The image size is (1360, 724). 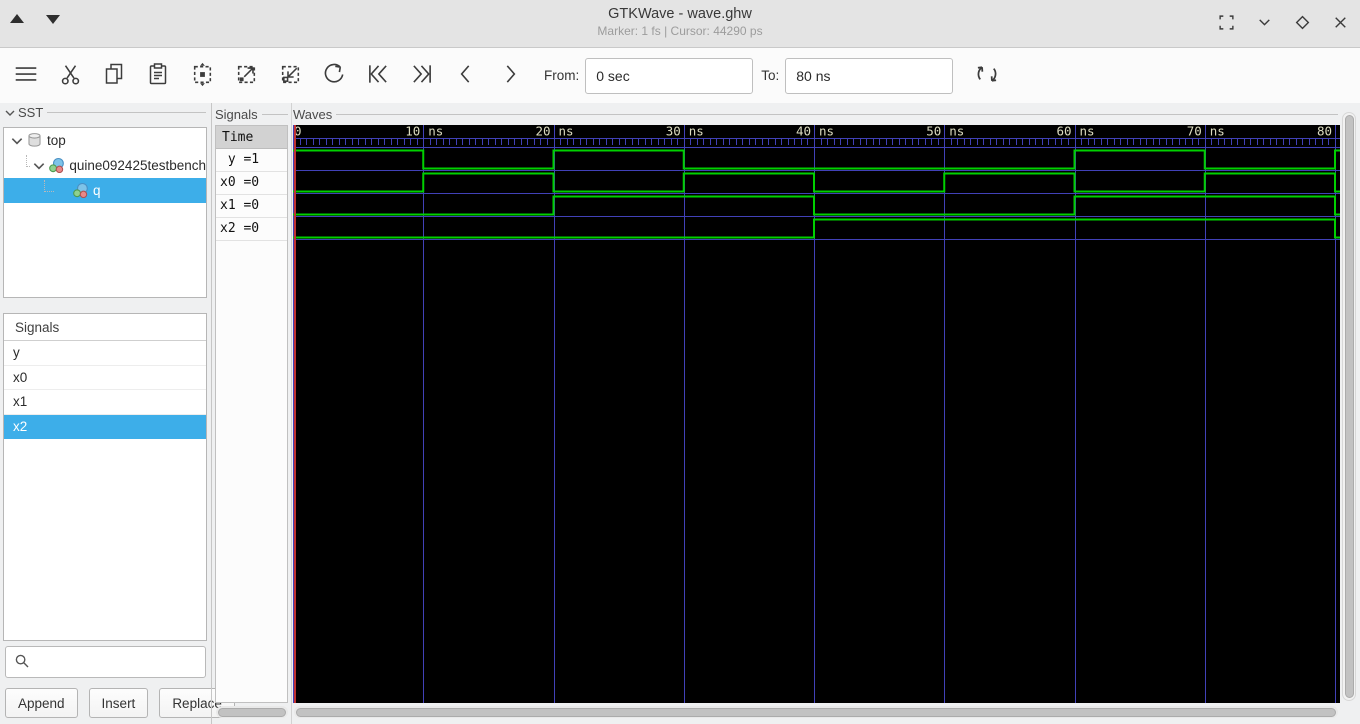 What do you see at coordinates (105, 402) in the screenshot?
I see `signal-list-item-x1: x1` at bounding box center [105, 402].